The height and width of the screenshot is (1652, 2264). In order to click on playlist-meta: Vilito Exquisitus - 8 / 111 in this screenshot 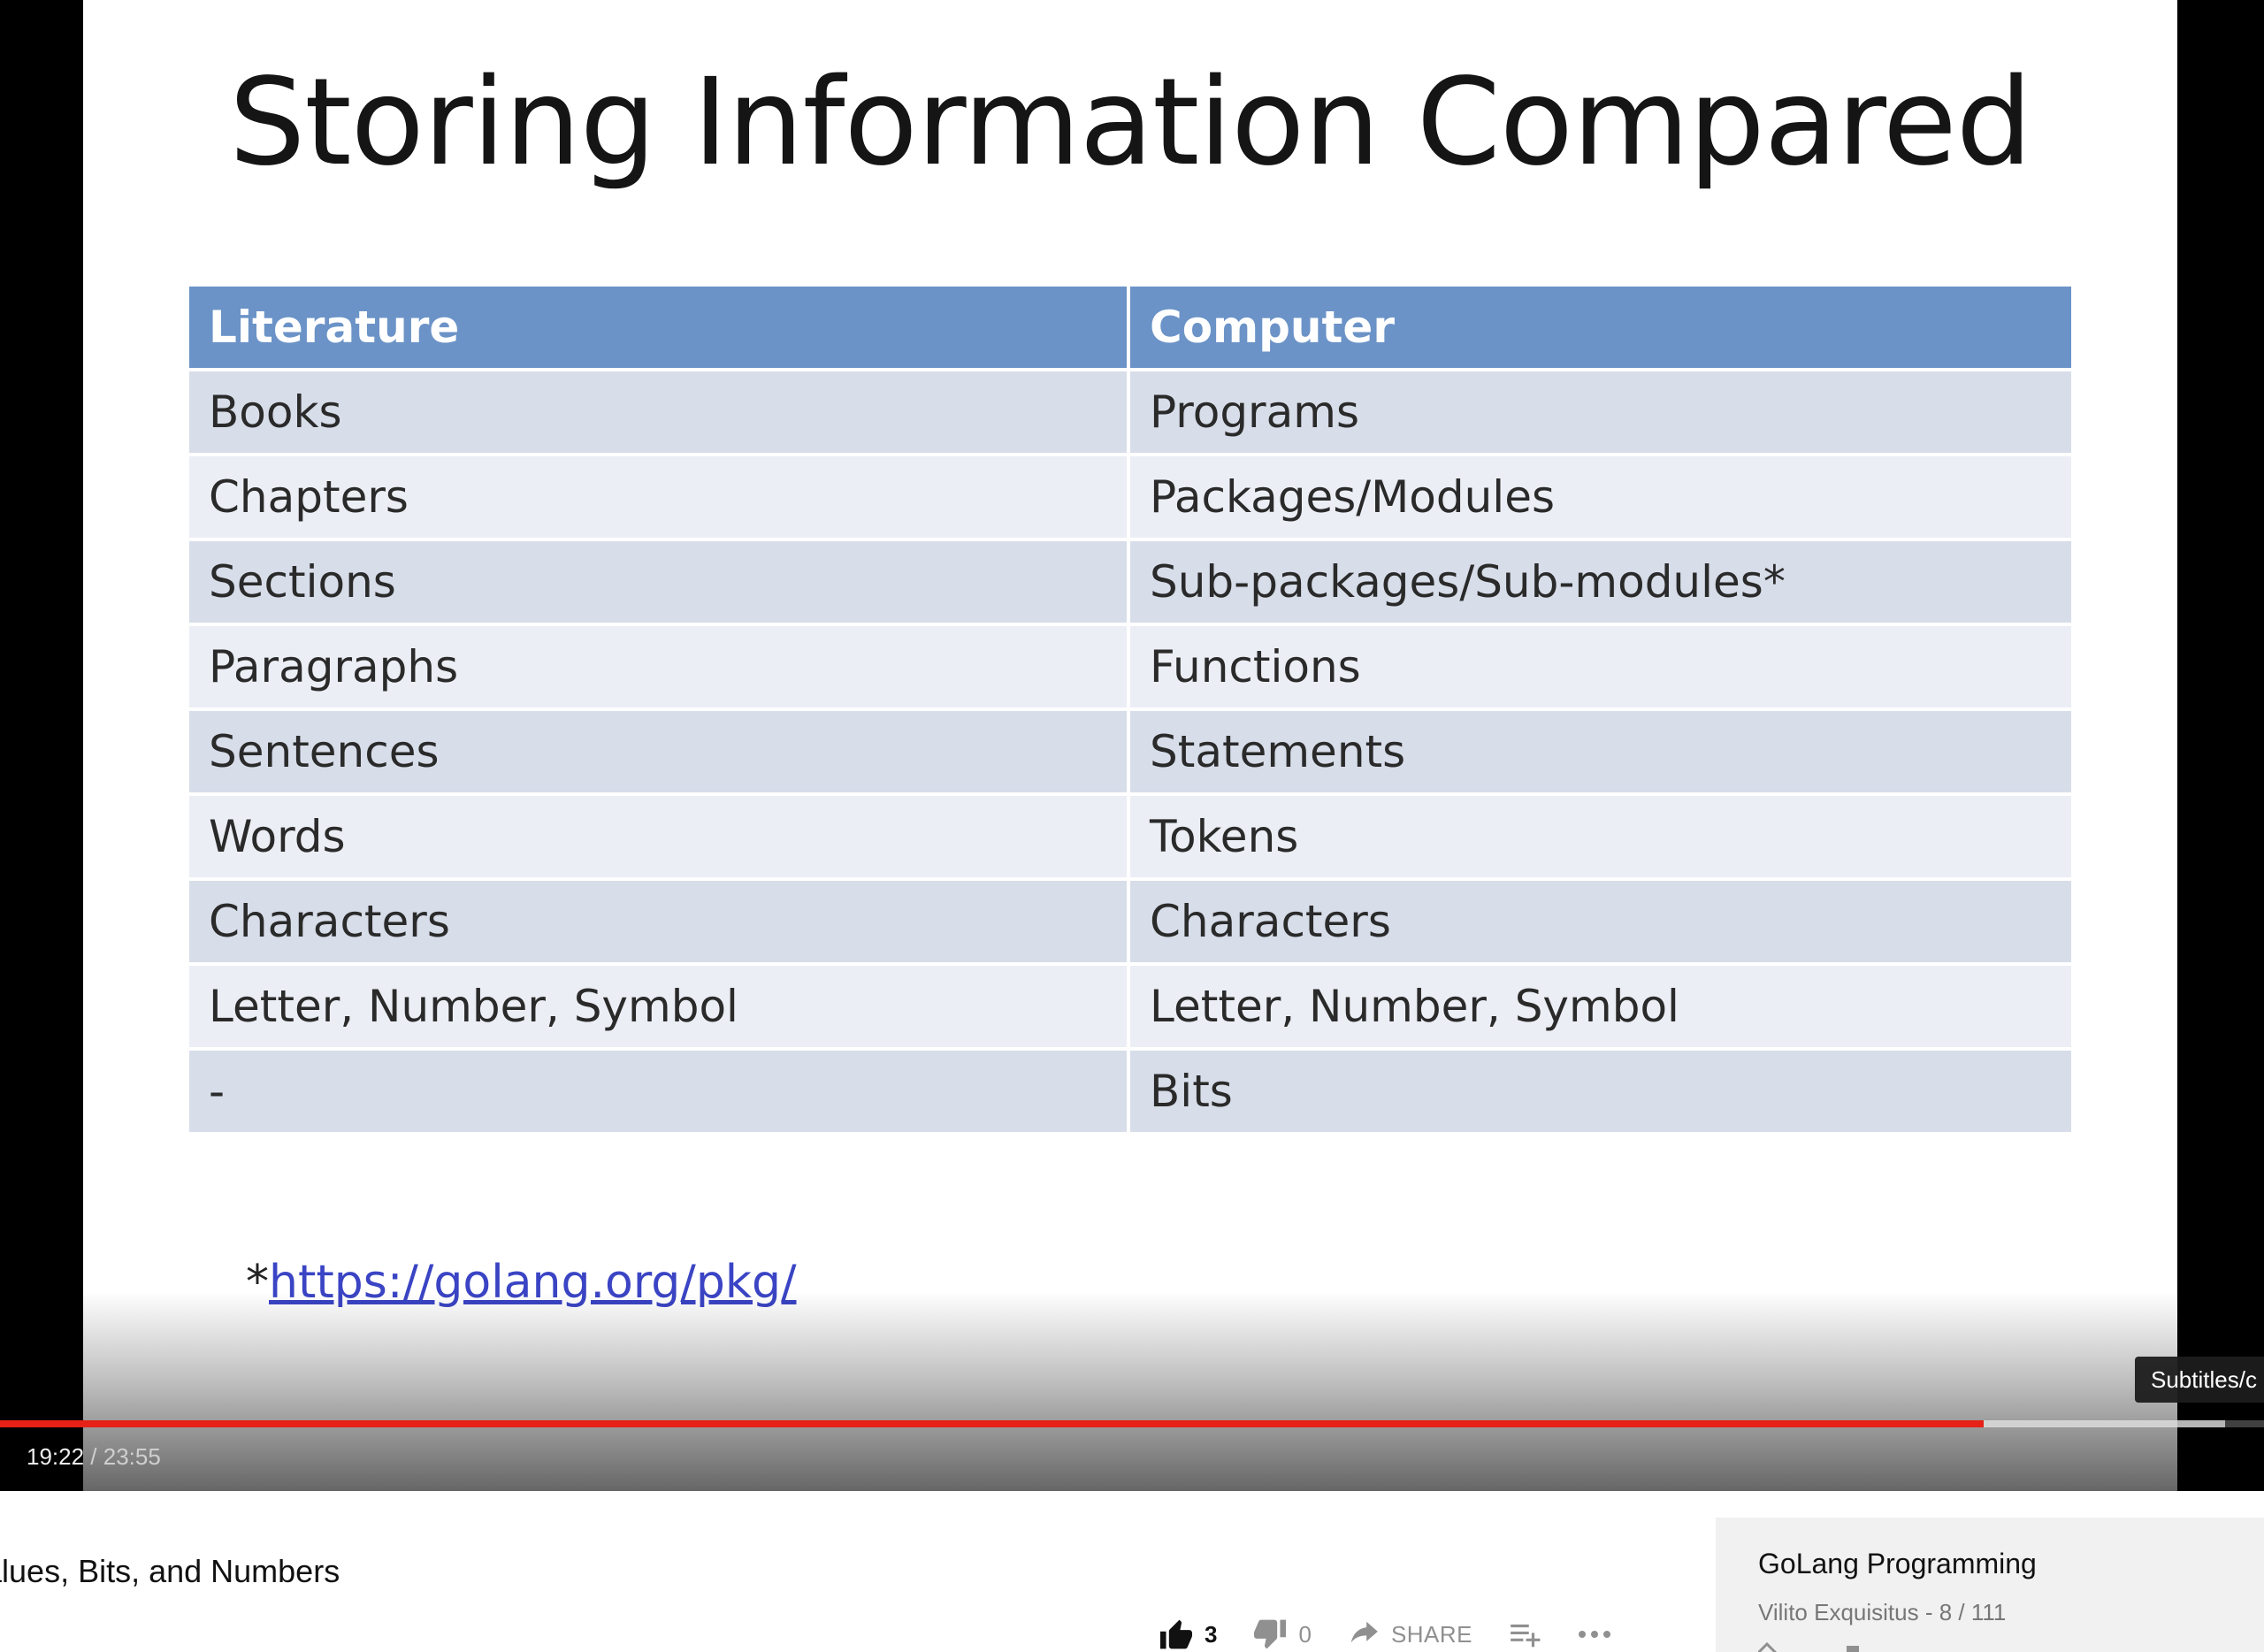, I will do `click(1882, 1612)`.